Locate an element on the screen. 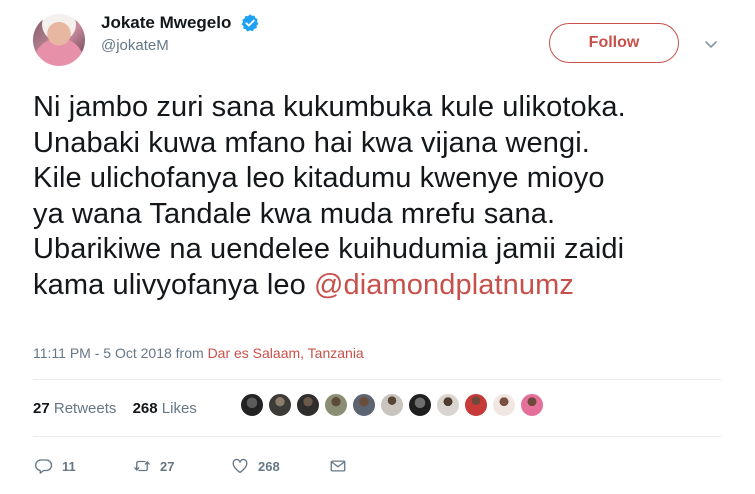  likes-count: 268 is located at coordinates (145, 408).